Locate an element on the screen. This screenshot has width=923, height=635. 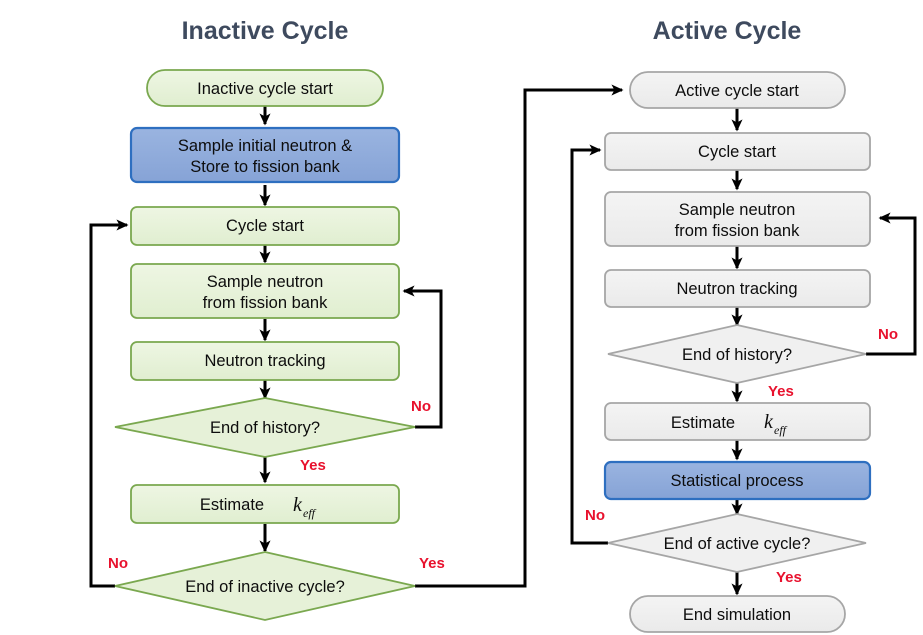
node-end-simulation: End simulation is located at coordinates (737, 614).